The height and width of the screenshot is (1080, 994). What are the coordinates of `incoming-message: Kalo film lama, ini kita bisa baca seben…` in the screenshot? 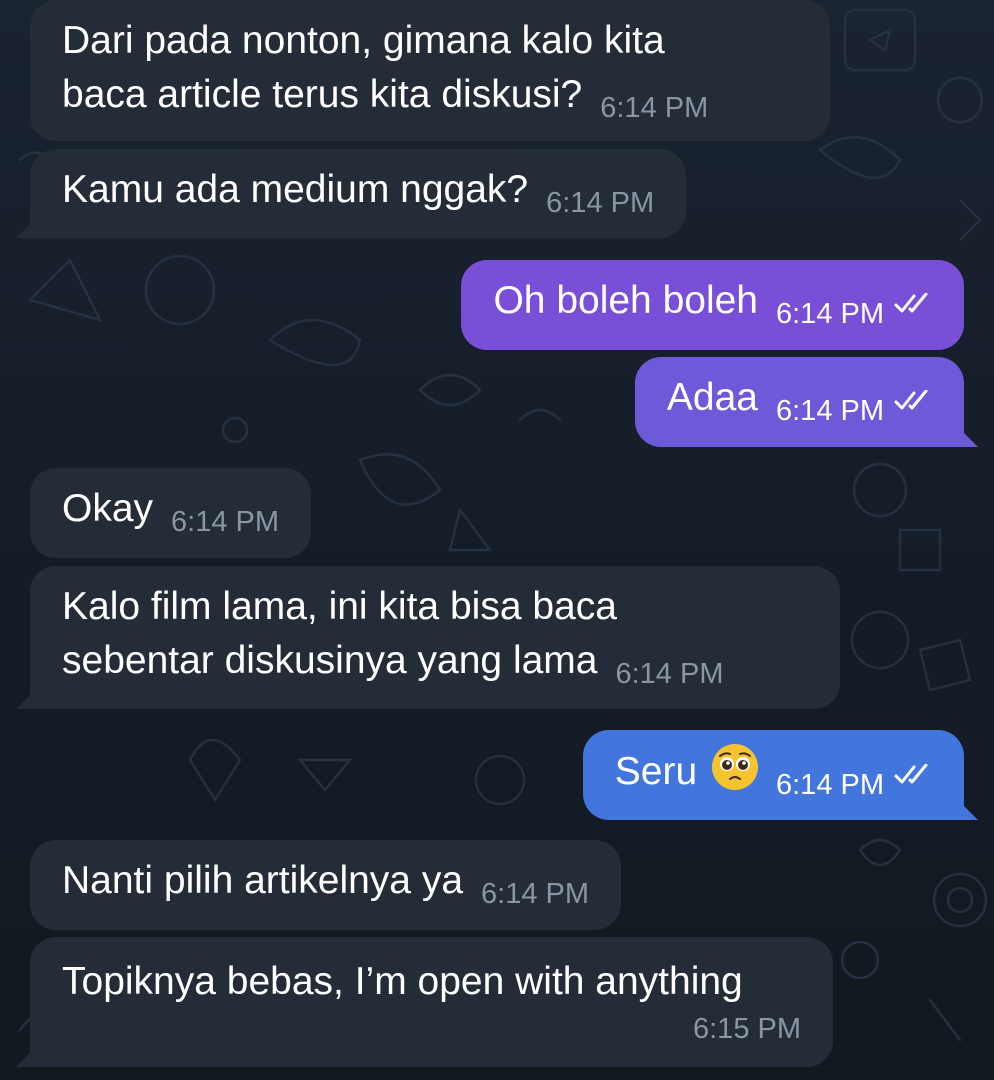 It's located at (435, 637).